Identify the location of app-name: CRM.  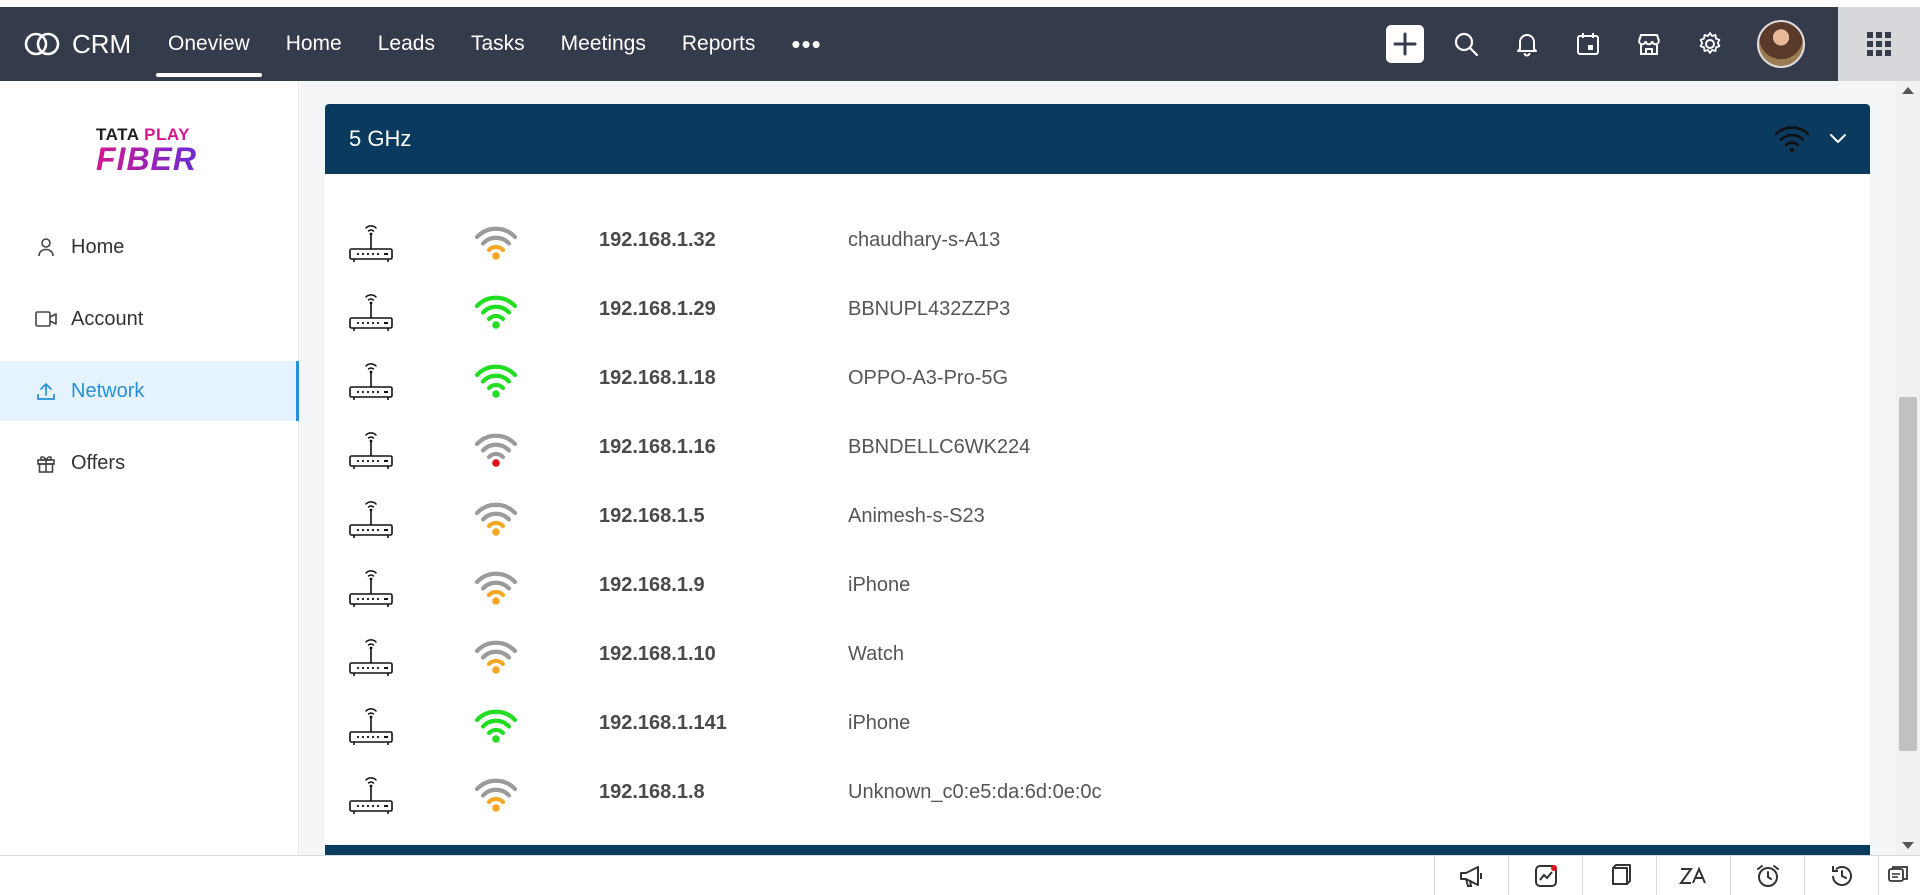
(102, 43).